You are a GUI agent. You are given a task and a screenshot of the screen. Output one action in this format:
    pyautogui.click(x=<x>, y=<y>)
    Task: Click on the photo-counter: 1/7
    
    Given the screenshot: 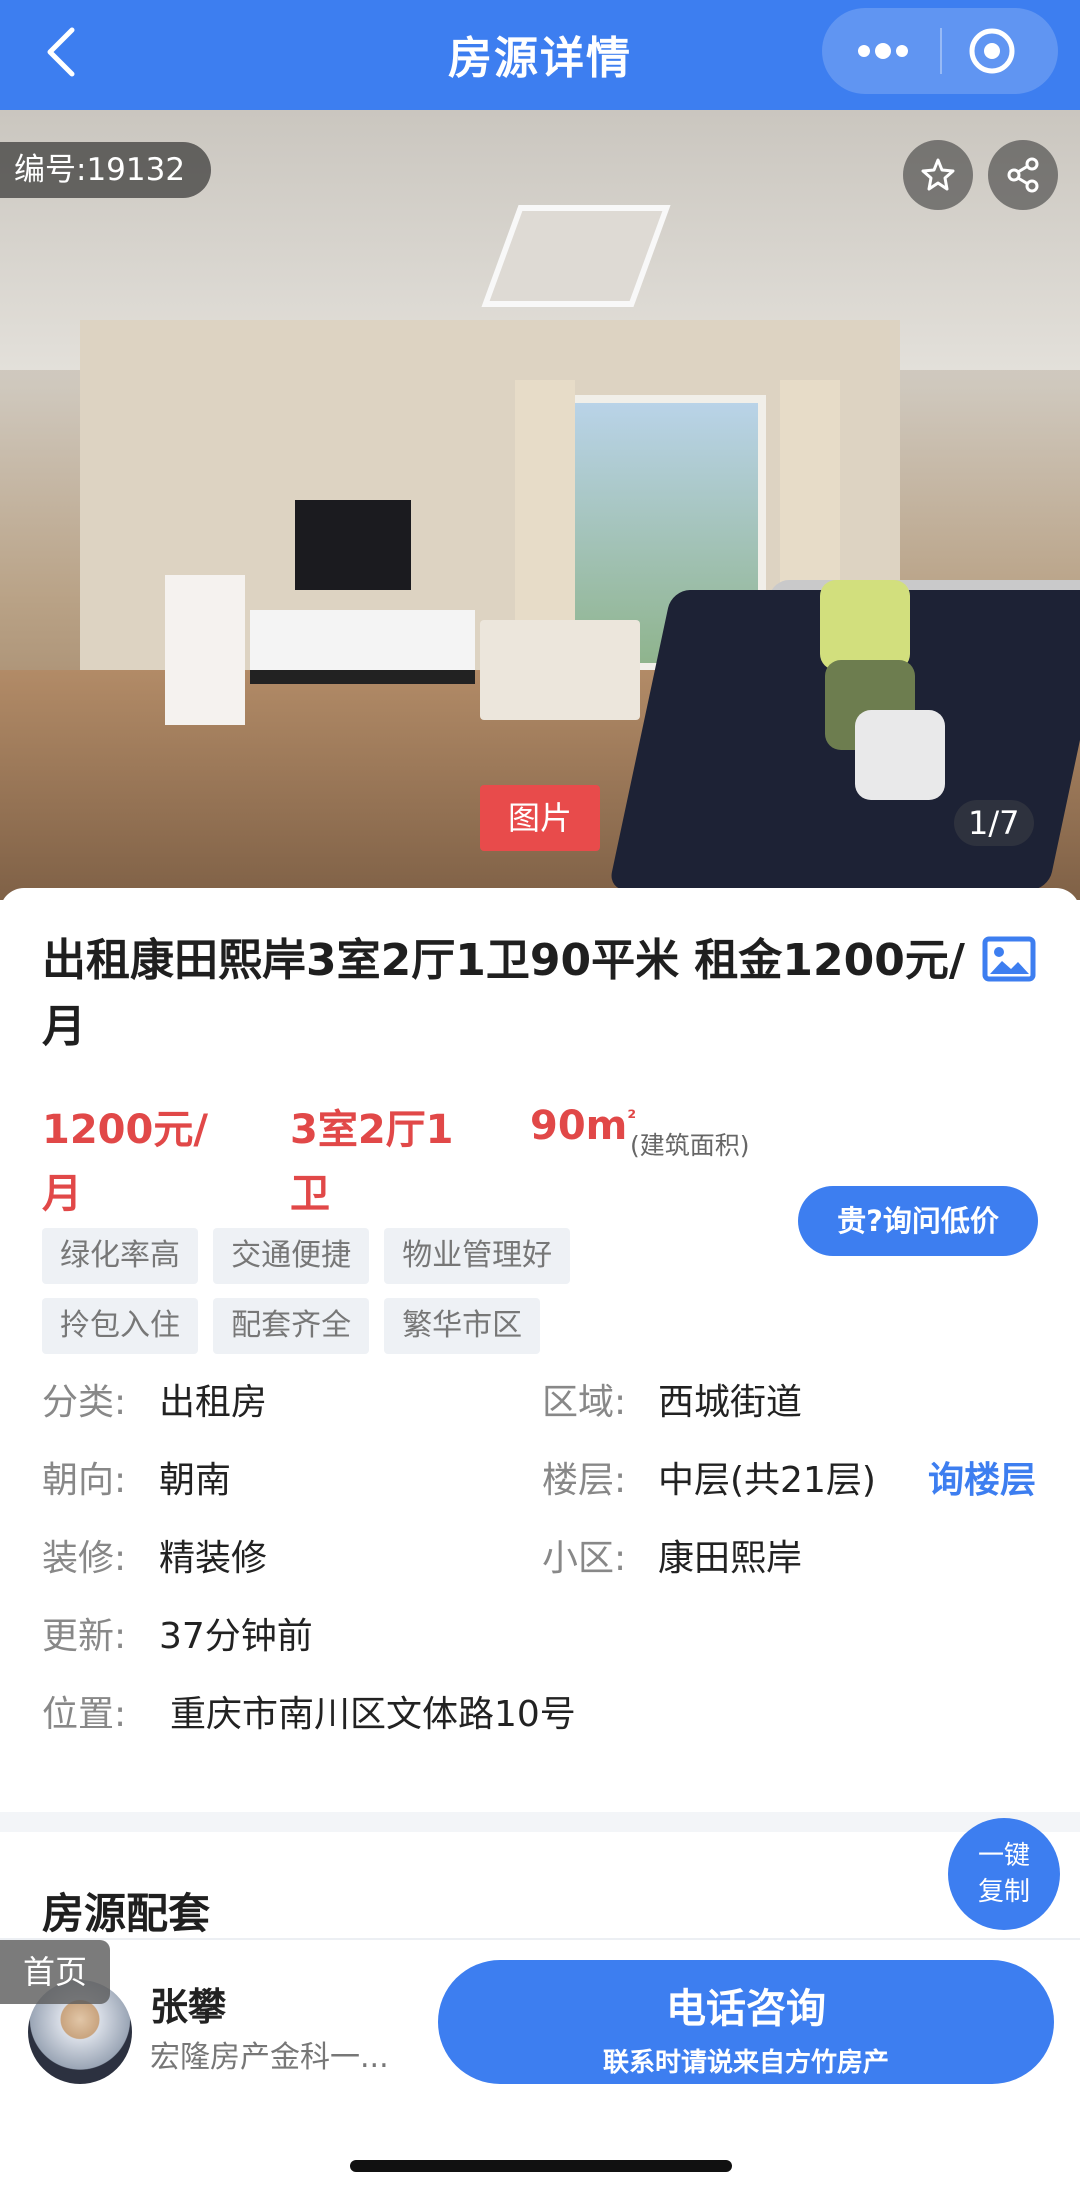 What is the action you would take?
    pyautogui.click(x=994, y=823)
    